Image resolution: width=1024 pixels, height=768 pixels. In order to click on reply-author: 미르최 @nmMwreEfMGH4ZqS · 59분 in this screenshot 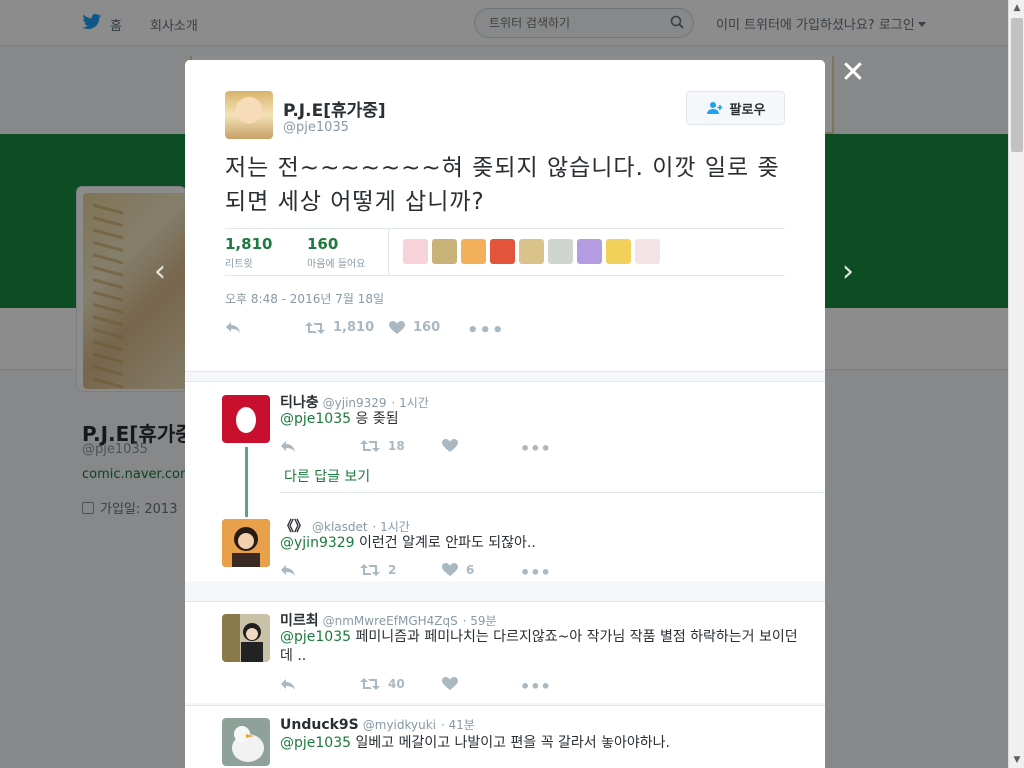, I will do `click(388, 620)`.